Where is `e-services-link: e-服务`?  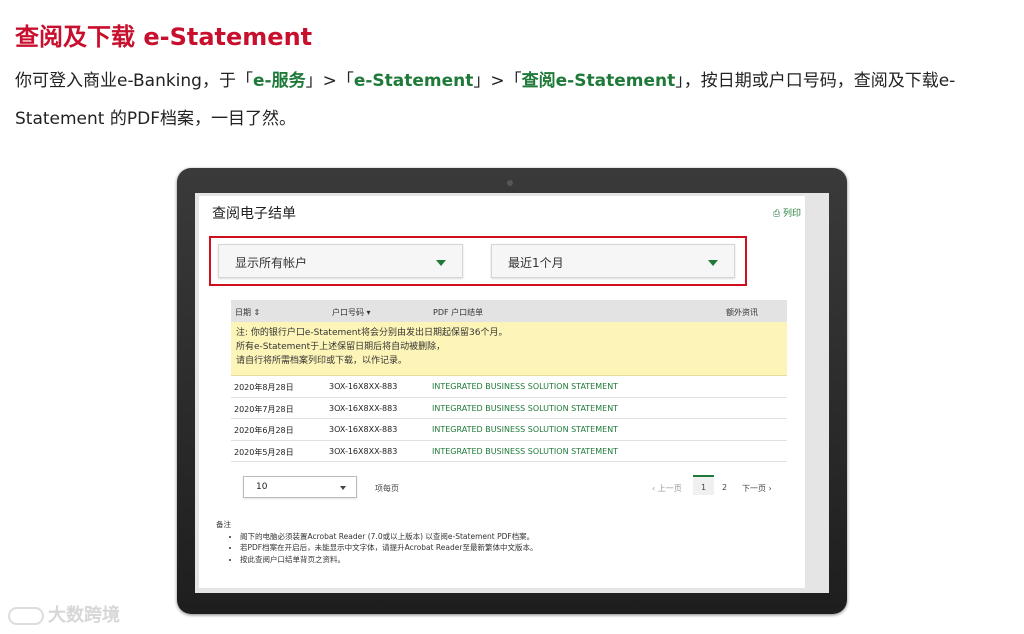
e-services-link: e-服务 is located at coordinates (279, 81).